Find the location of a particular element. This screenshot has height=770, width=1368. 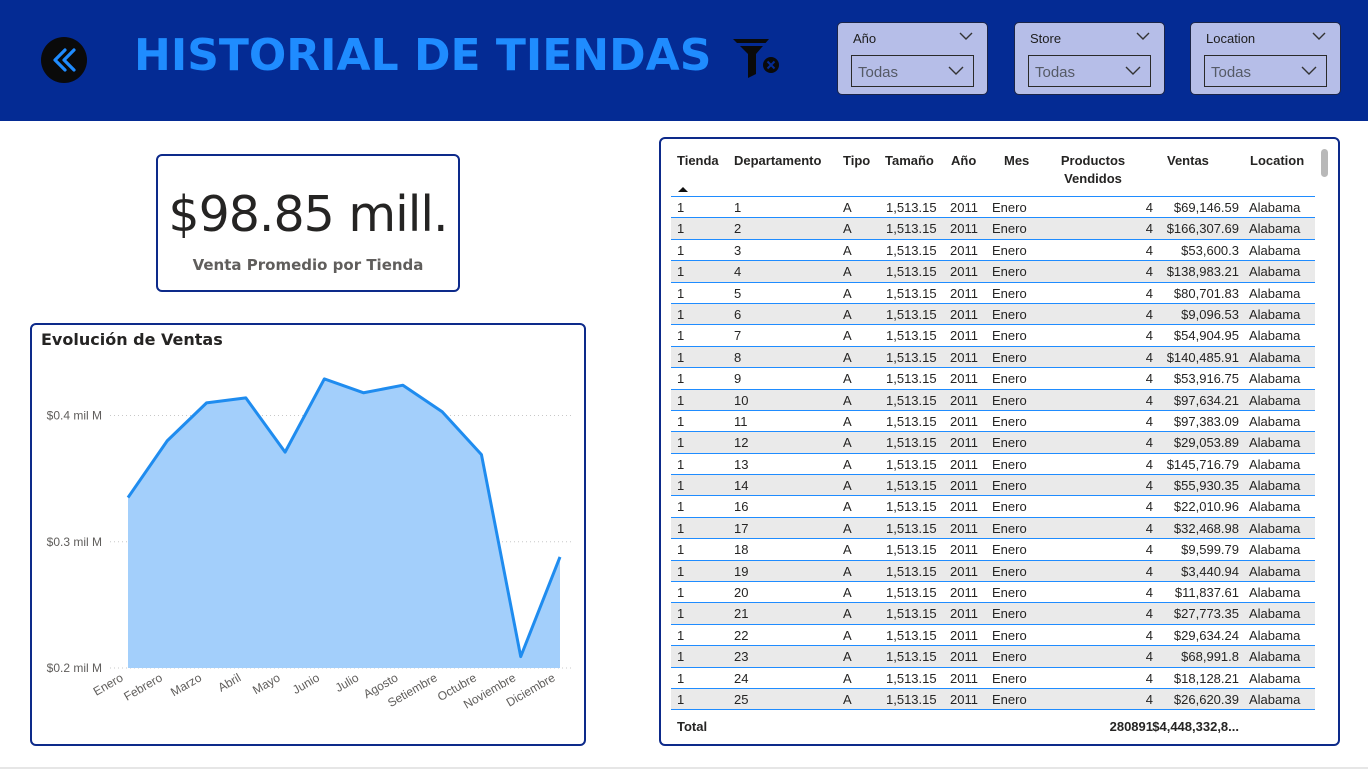

table-row: 1 12 A 1,513.15 2011 Enero 4 $29,053.89 Alabama is located at coordinates (993, 443).